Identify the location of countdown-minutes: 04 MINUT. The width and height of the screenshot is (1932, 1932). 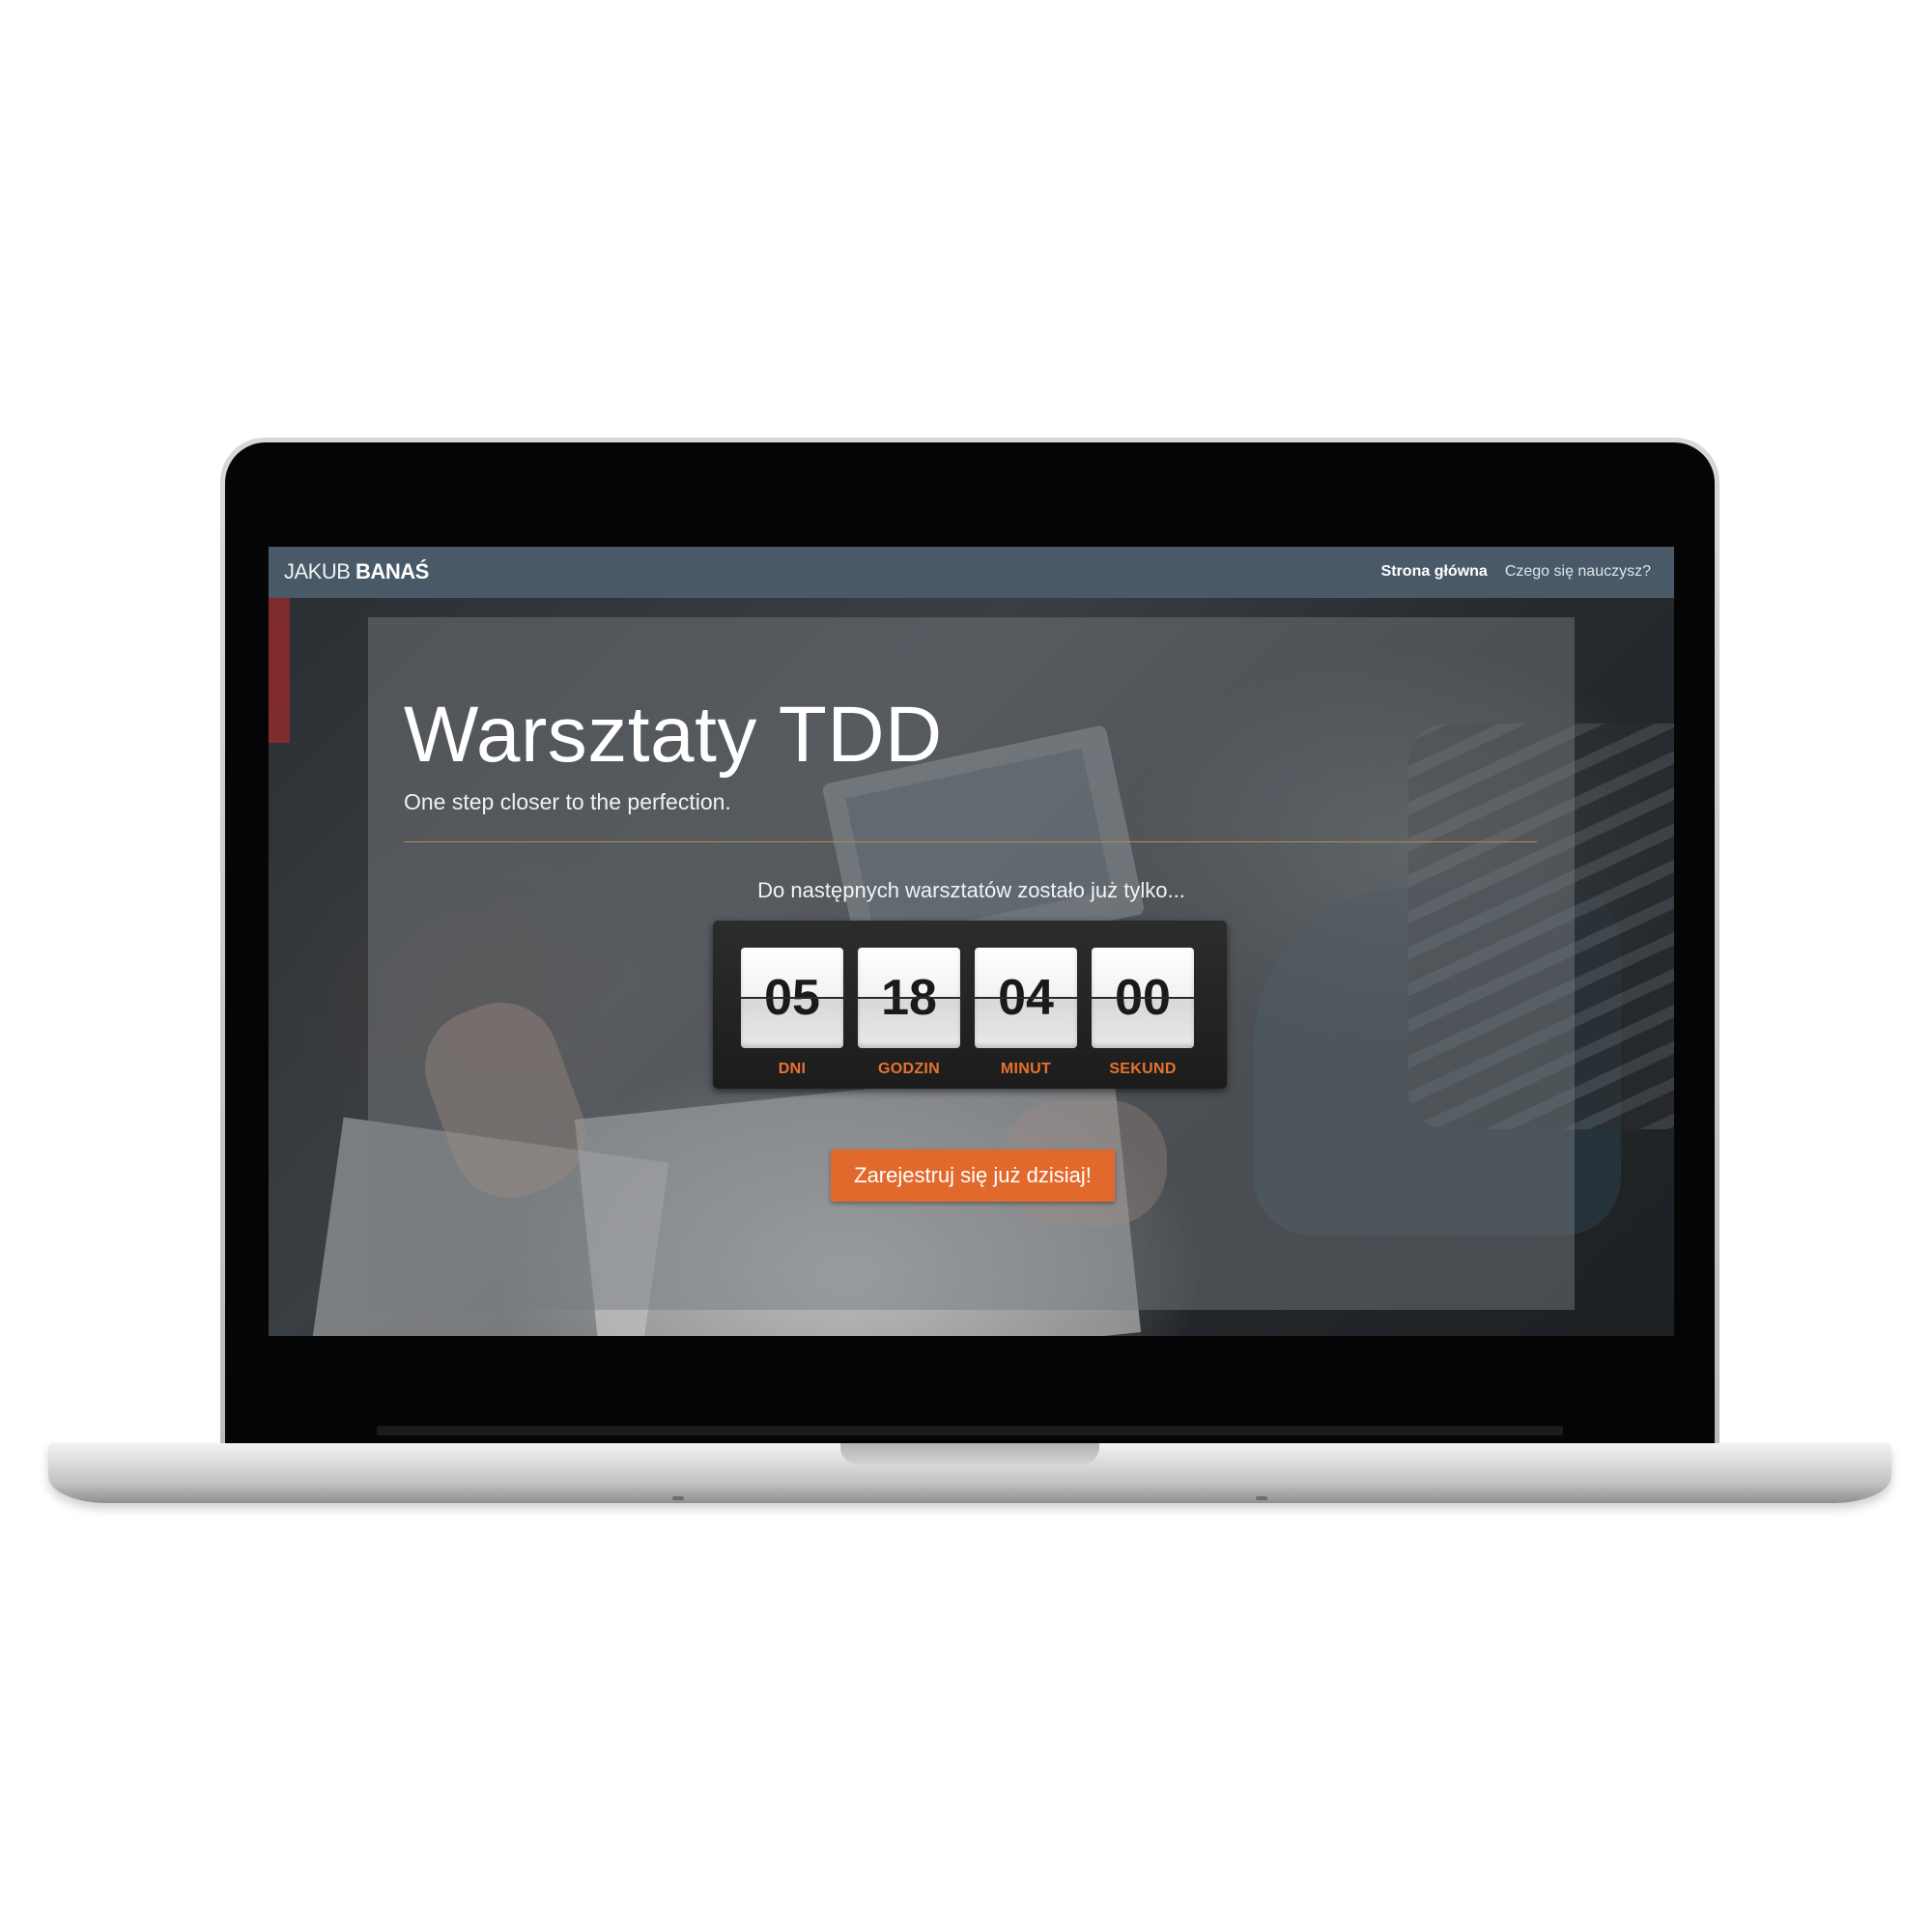
(1026, 1013).